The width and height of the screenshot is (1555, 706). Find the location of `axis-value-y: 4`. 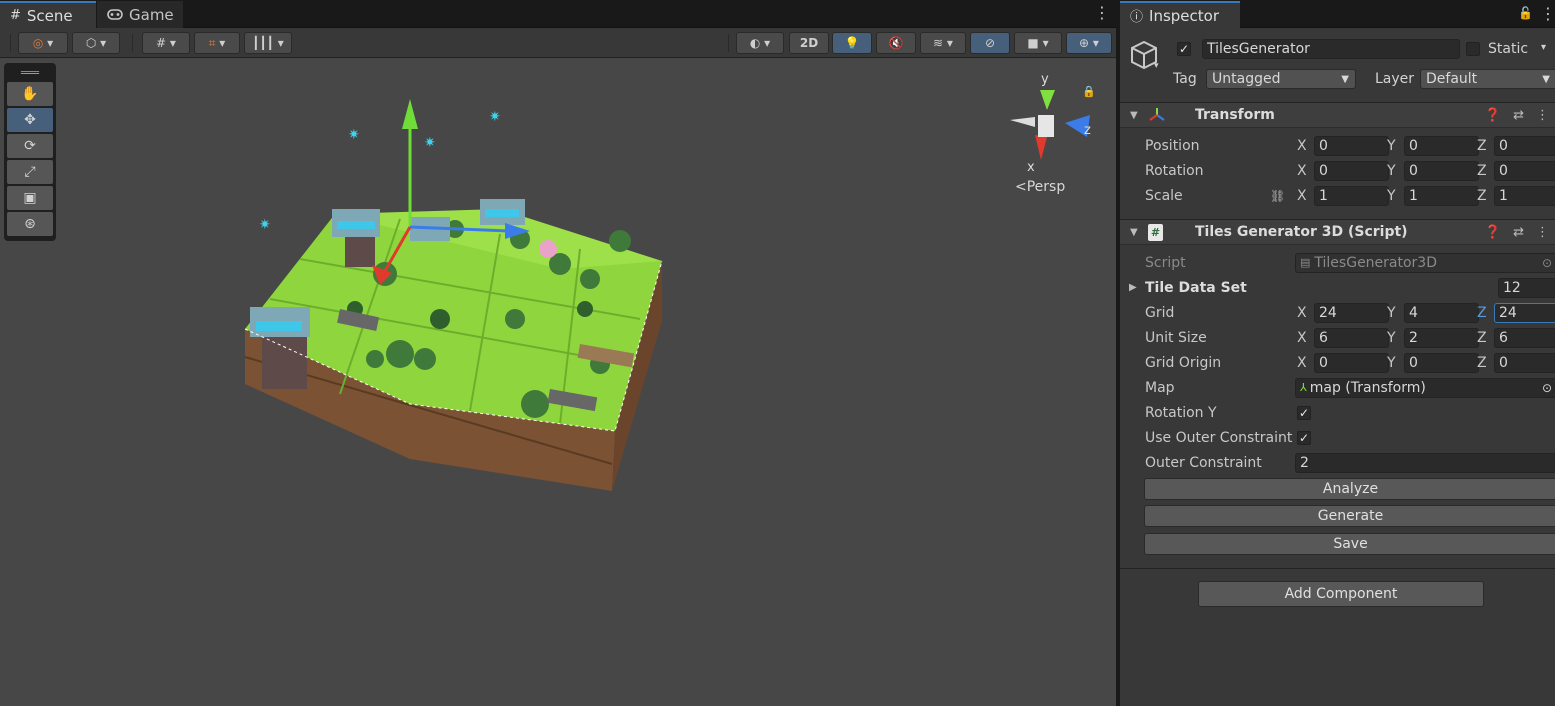

axis-value-y: 4 is located at coordinates (1413, 312).